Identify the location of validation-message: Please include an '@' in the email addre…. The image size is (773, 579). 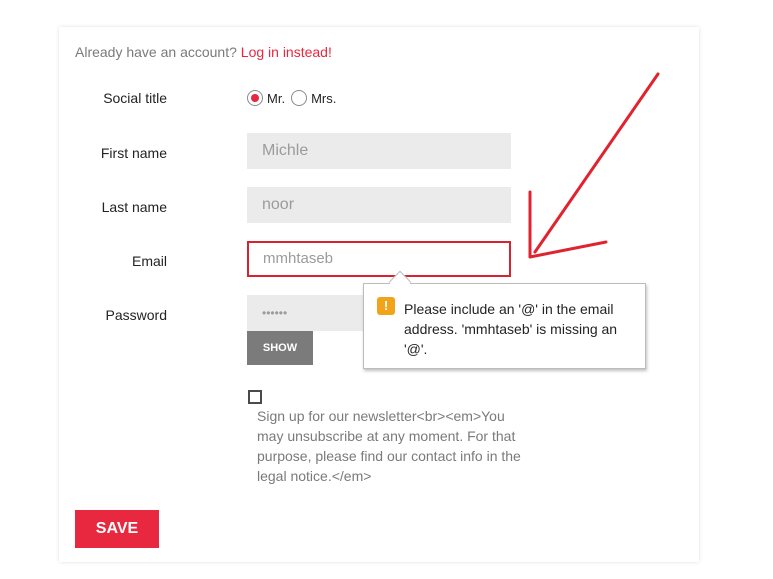
(511, 329).